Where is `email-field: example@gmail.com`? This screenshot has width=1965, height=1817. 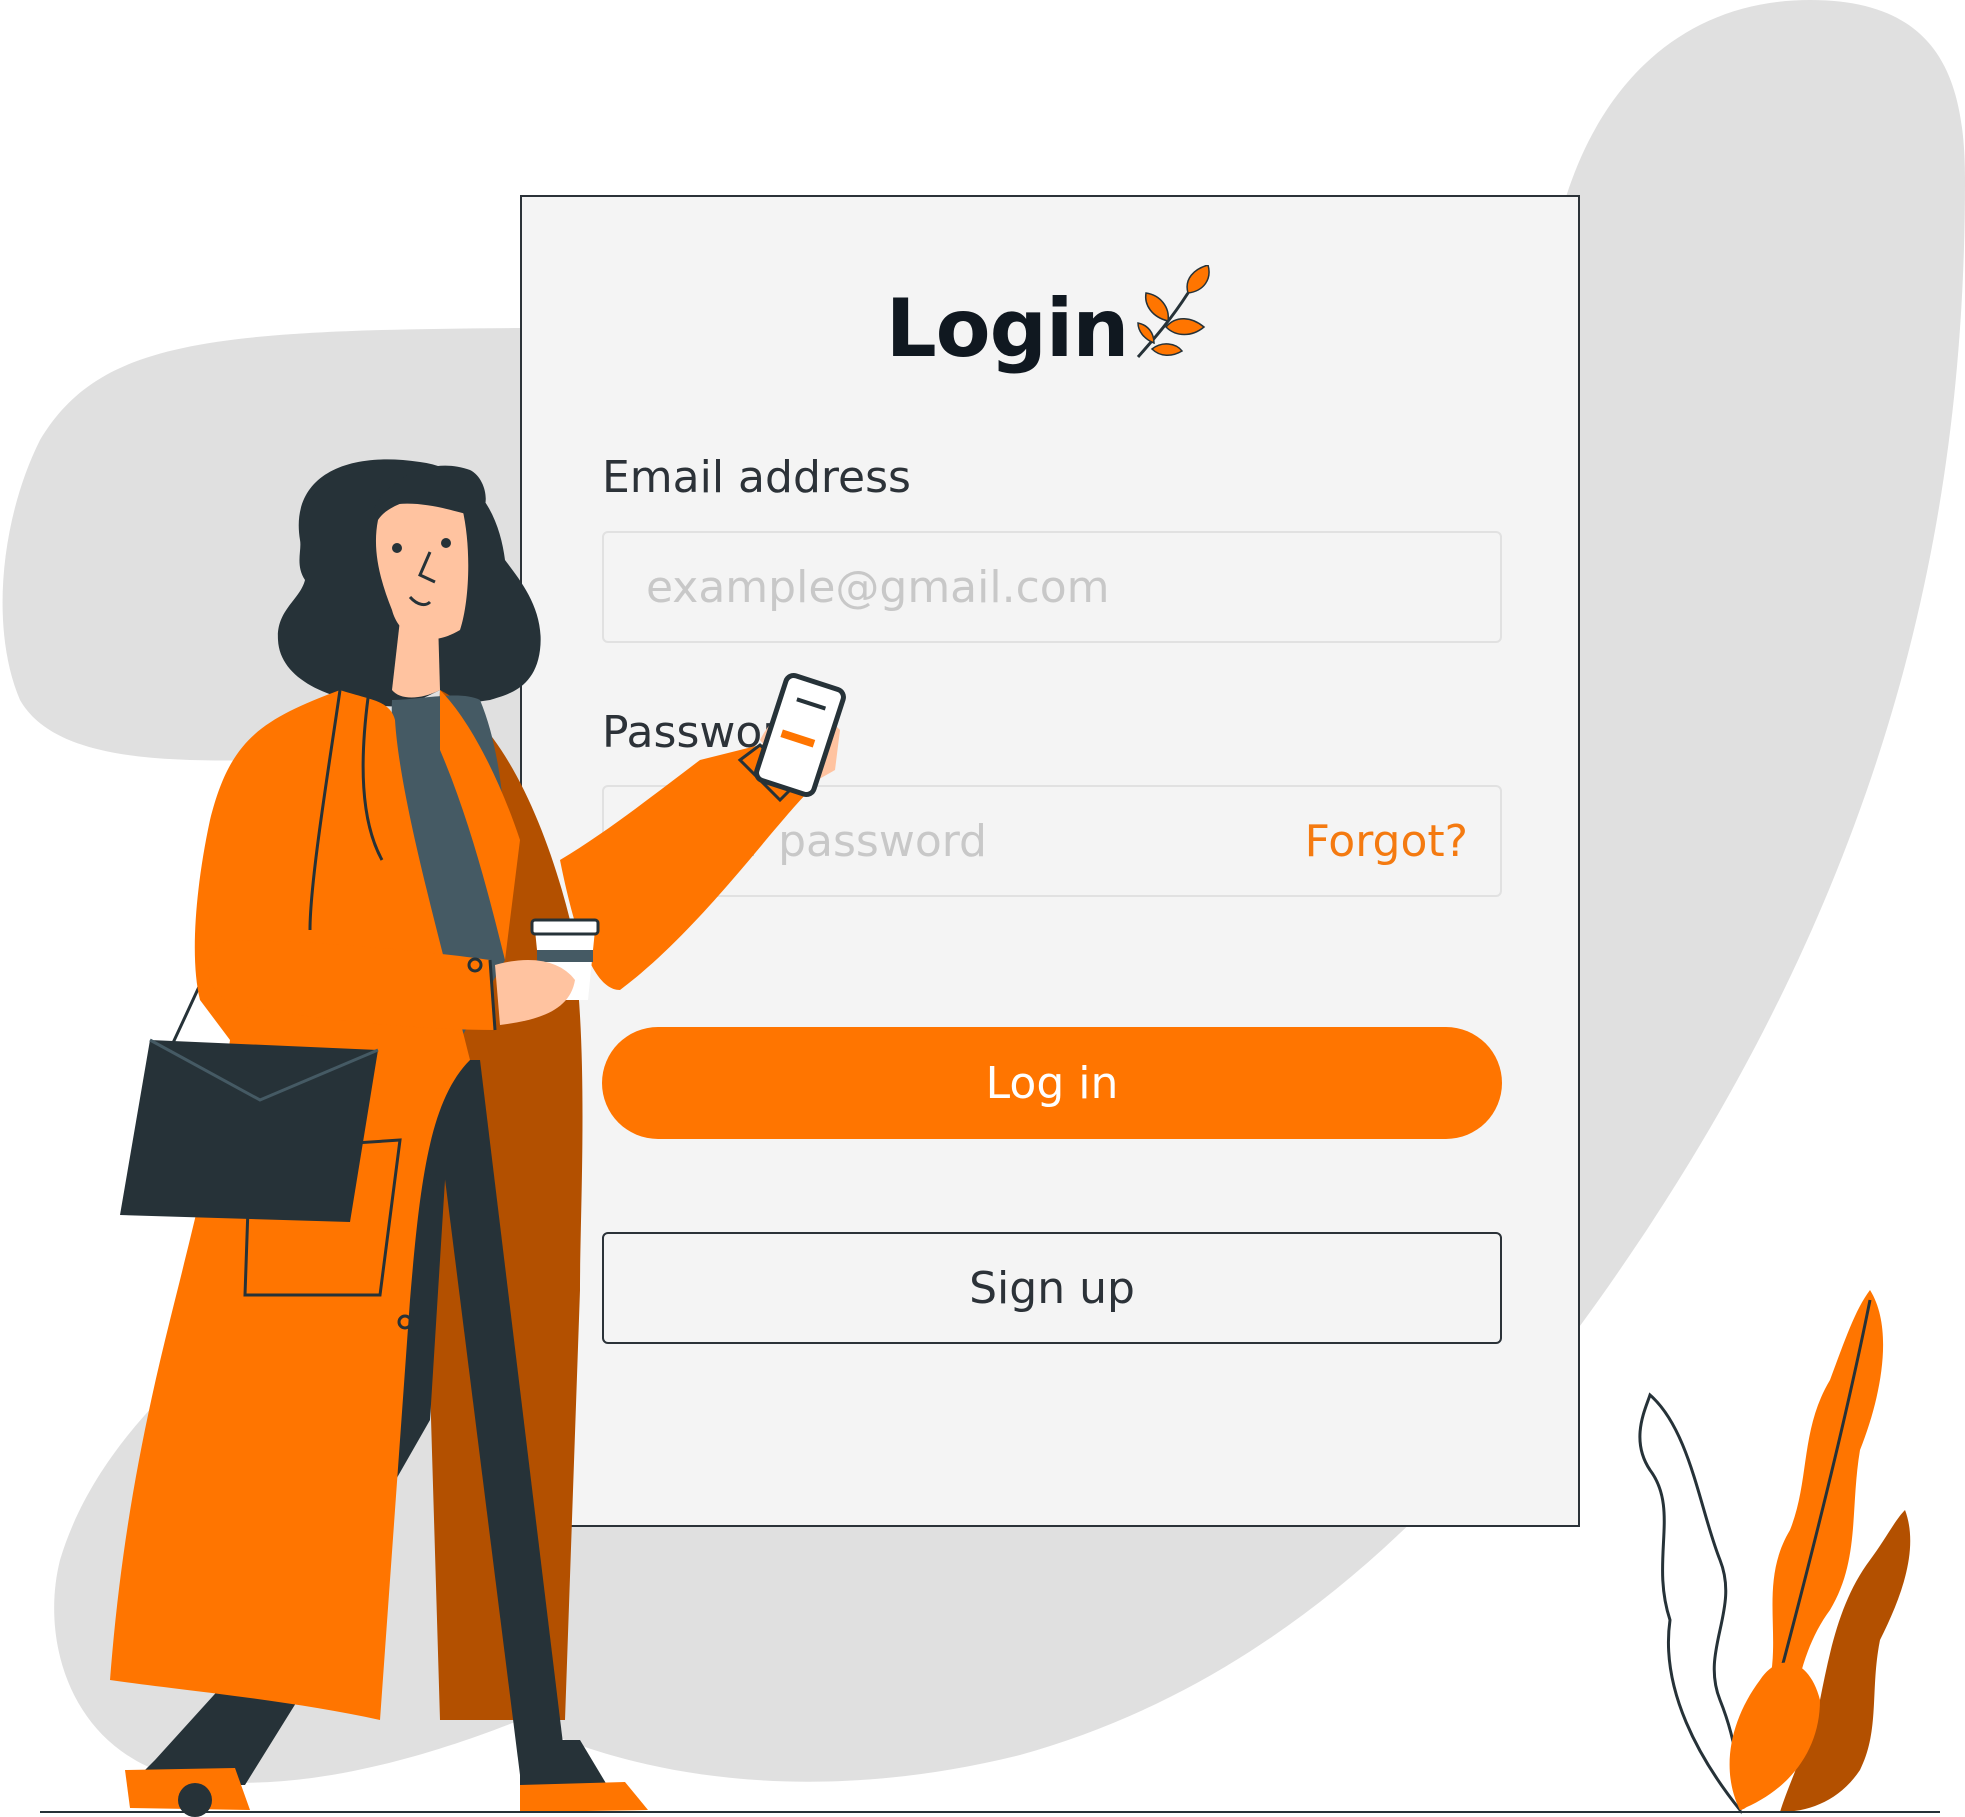
email-field: example@gmail.com is located at coordinates (1052, 587).